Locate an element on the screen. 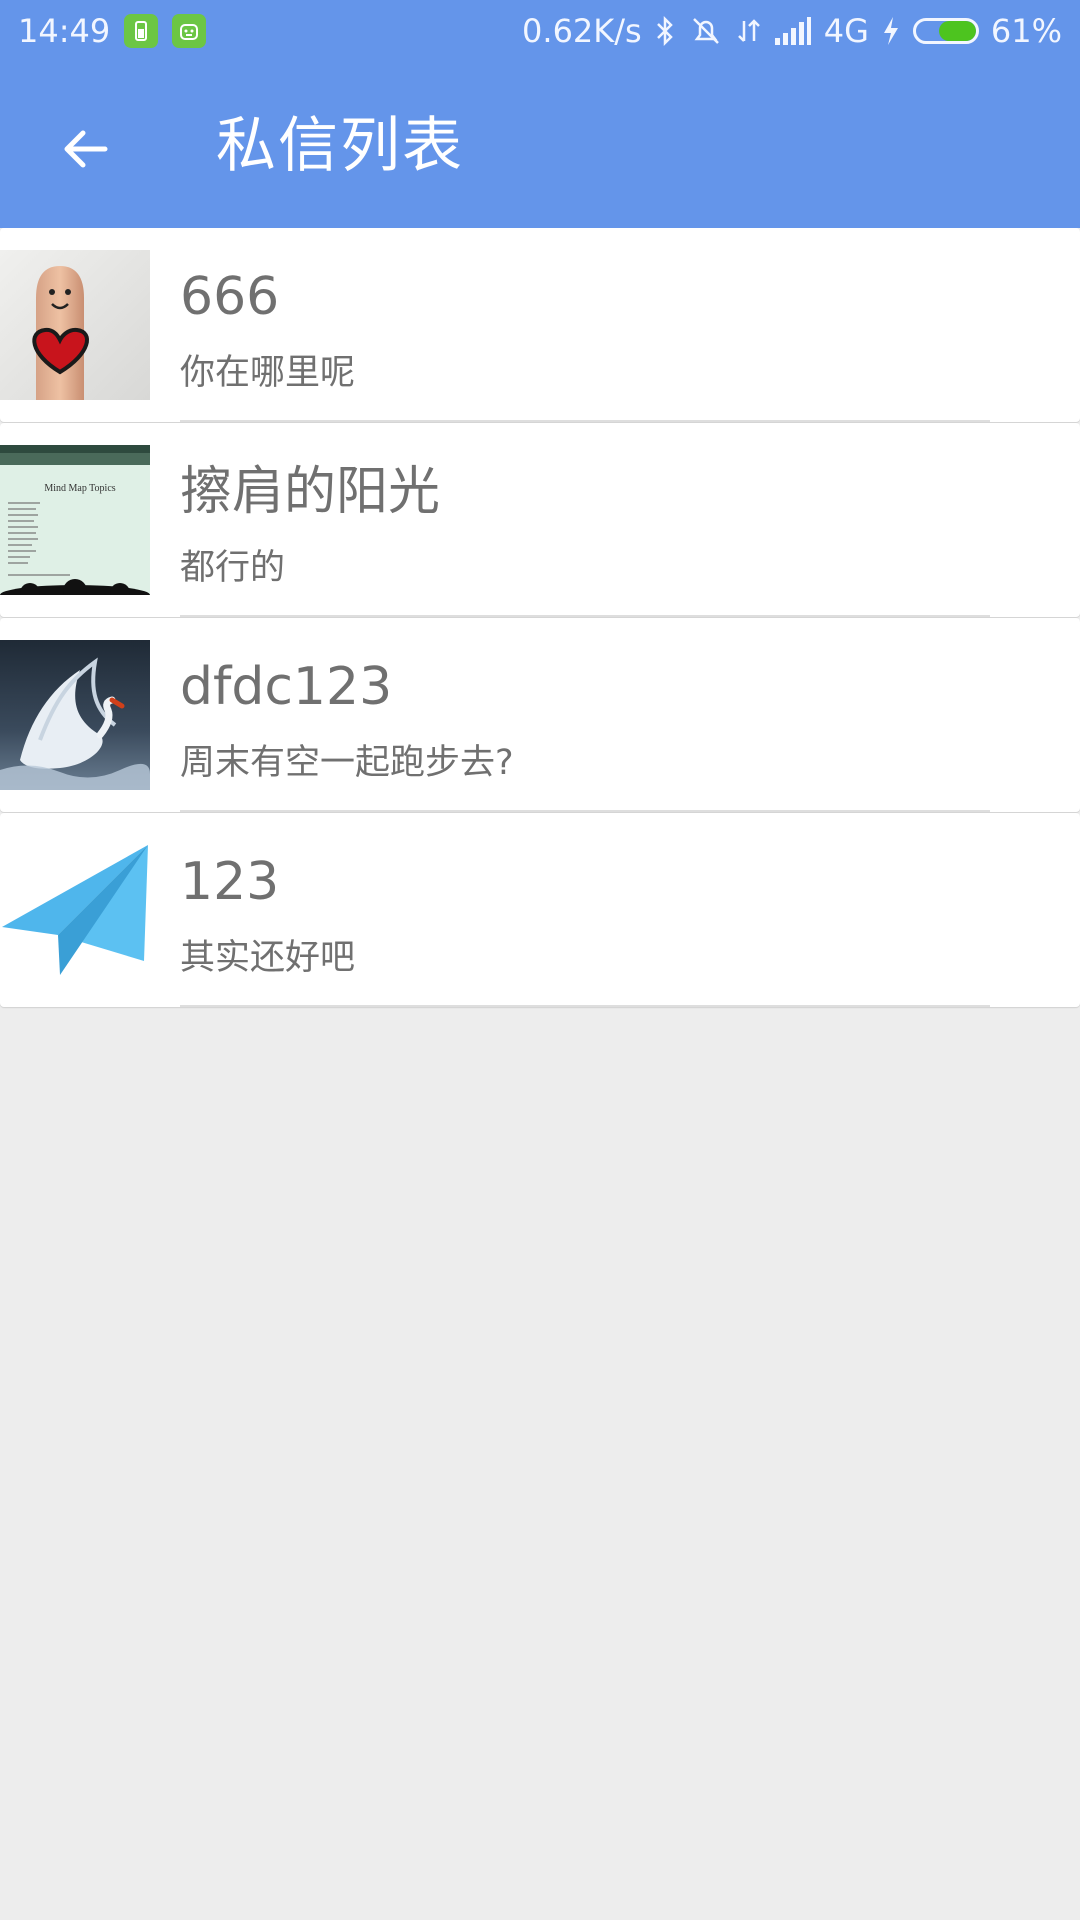 The image size is (1080, 1920). last-message: 你在哪里呢 is located at coordinates (268, 373).